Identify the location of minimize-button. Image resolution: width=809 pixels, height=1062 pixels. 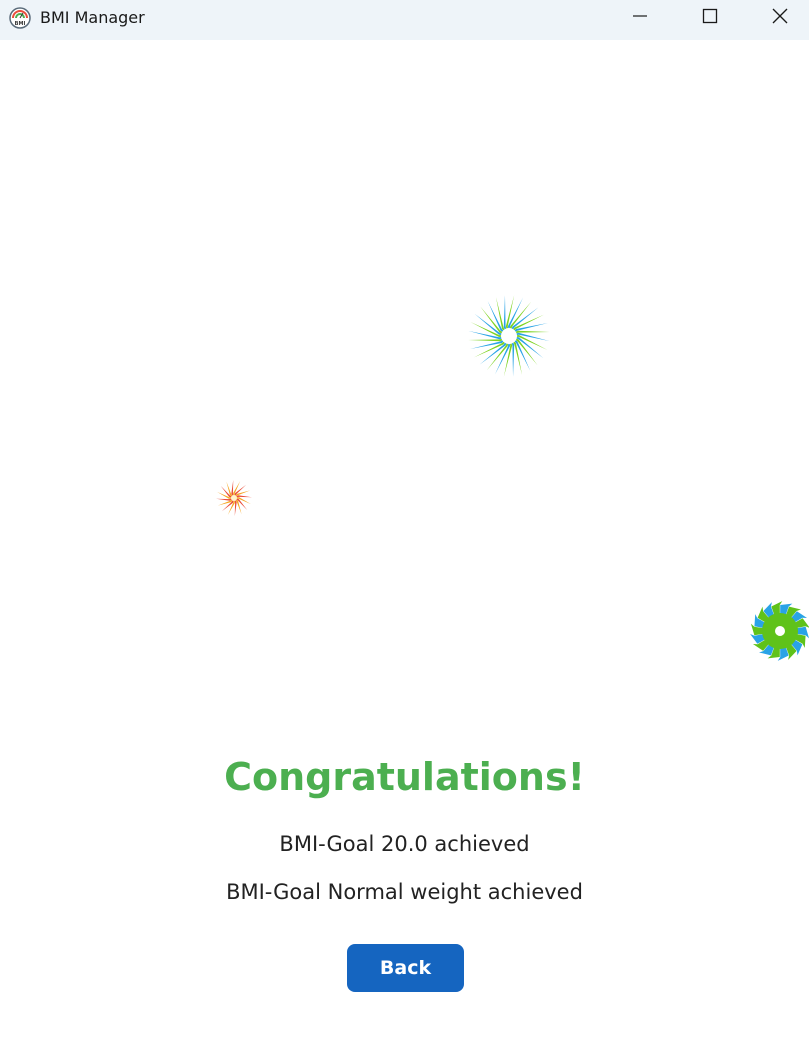
(640, 18).